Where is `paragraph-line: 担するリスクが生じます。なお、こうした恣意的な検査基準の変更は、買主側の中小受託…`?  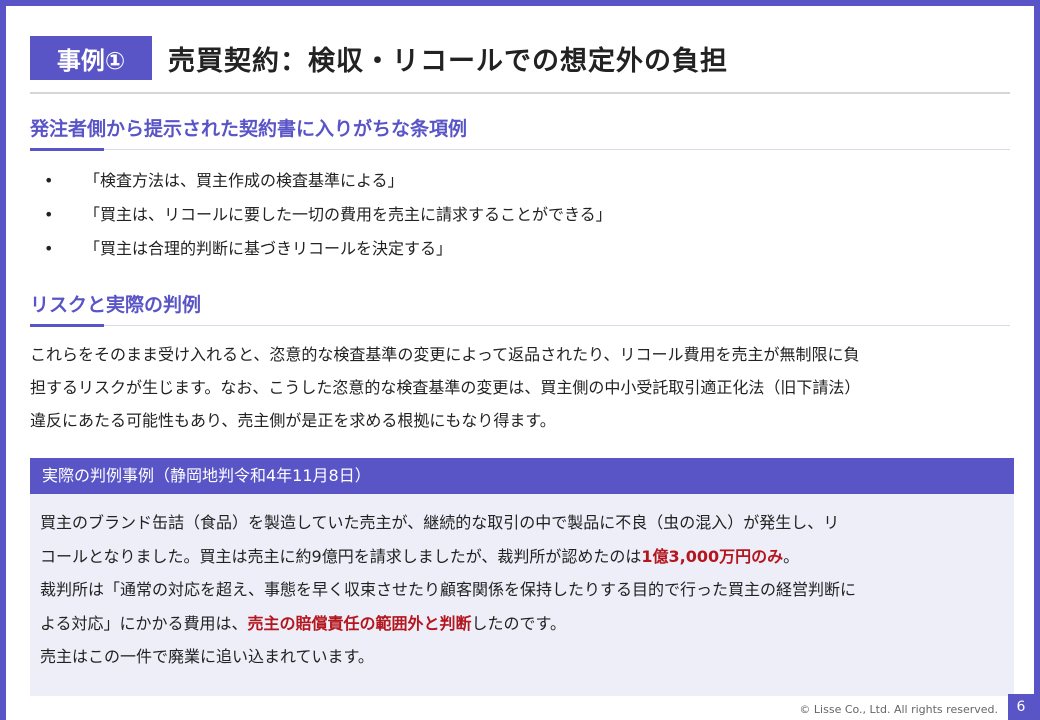 paragraph-line: 担するリスクが生じます。なお、こうした恣意的な検査基準の変更は、買主側の中小受託… is located at coordinates (445, 387).